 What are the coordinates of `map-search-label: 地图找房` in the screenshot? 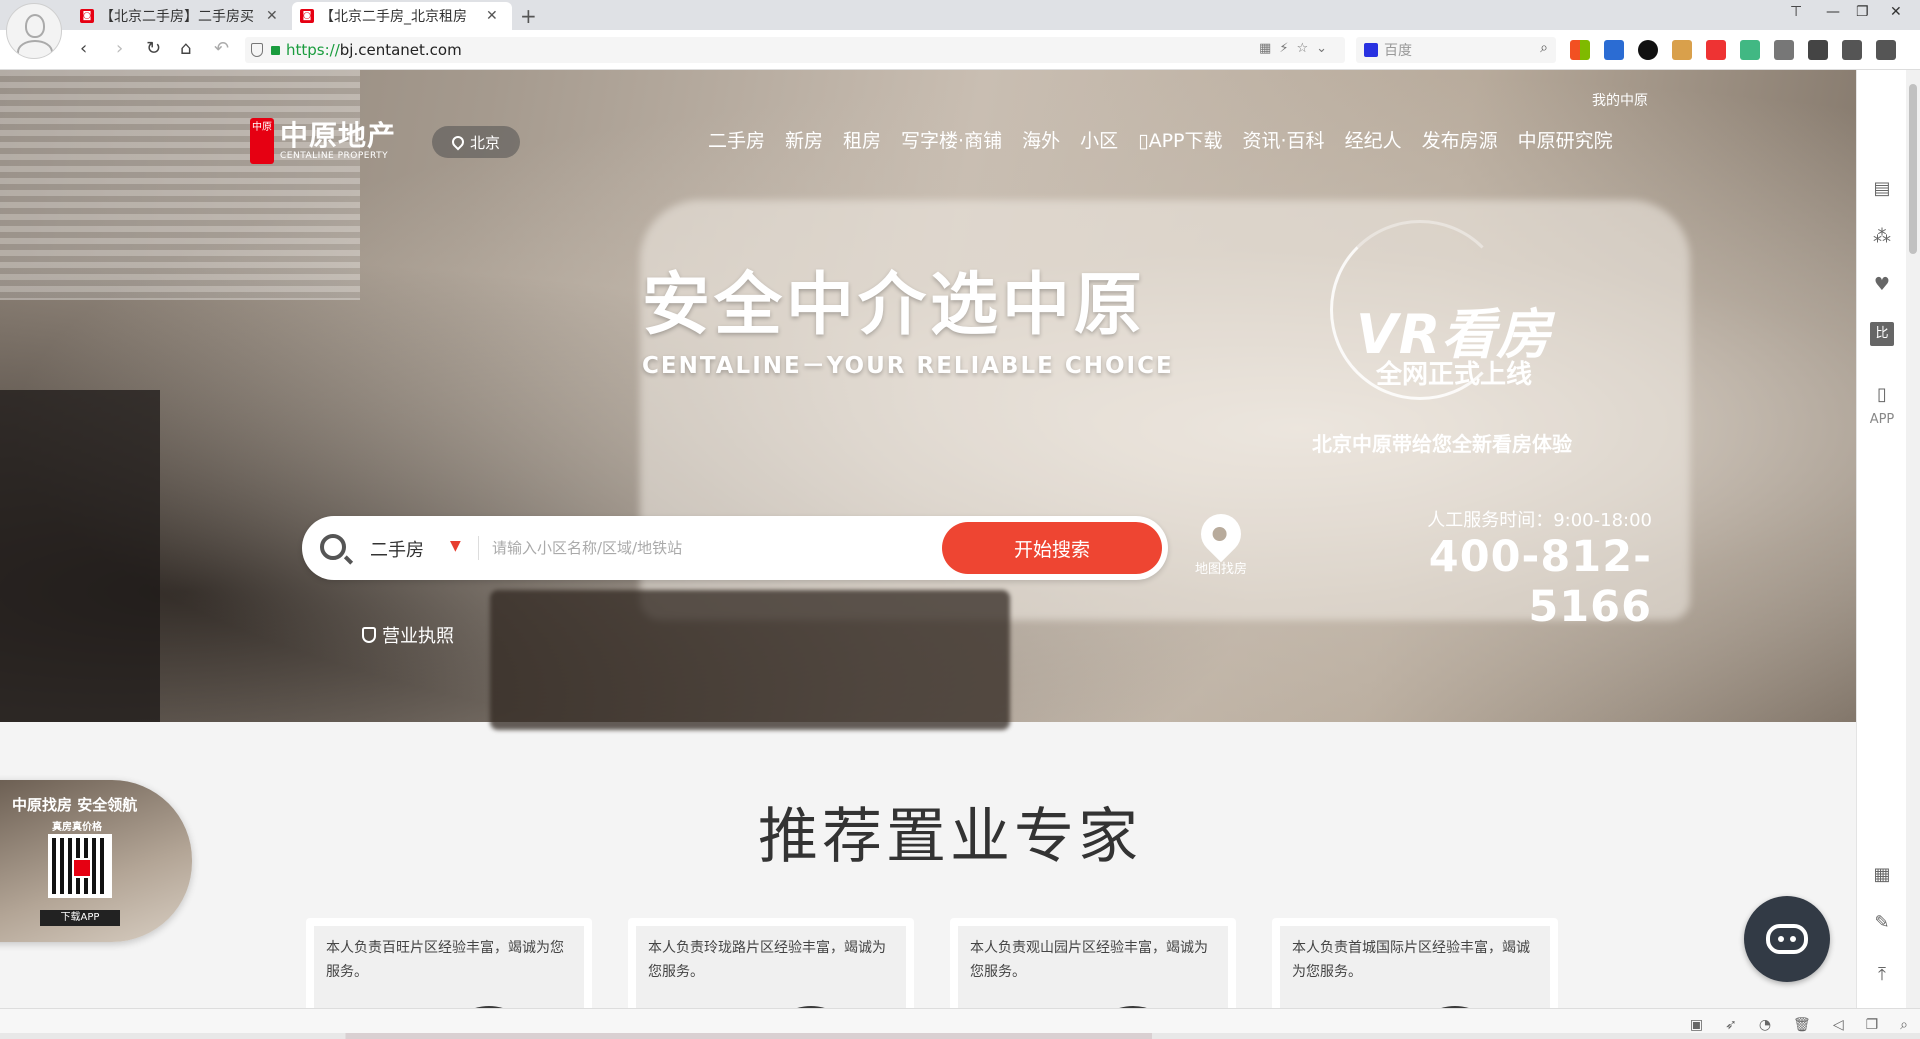 It's located at (1220, 569).